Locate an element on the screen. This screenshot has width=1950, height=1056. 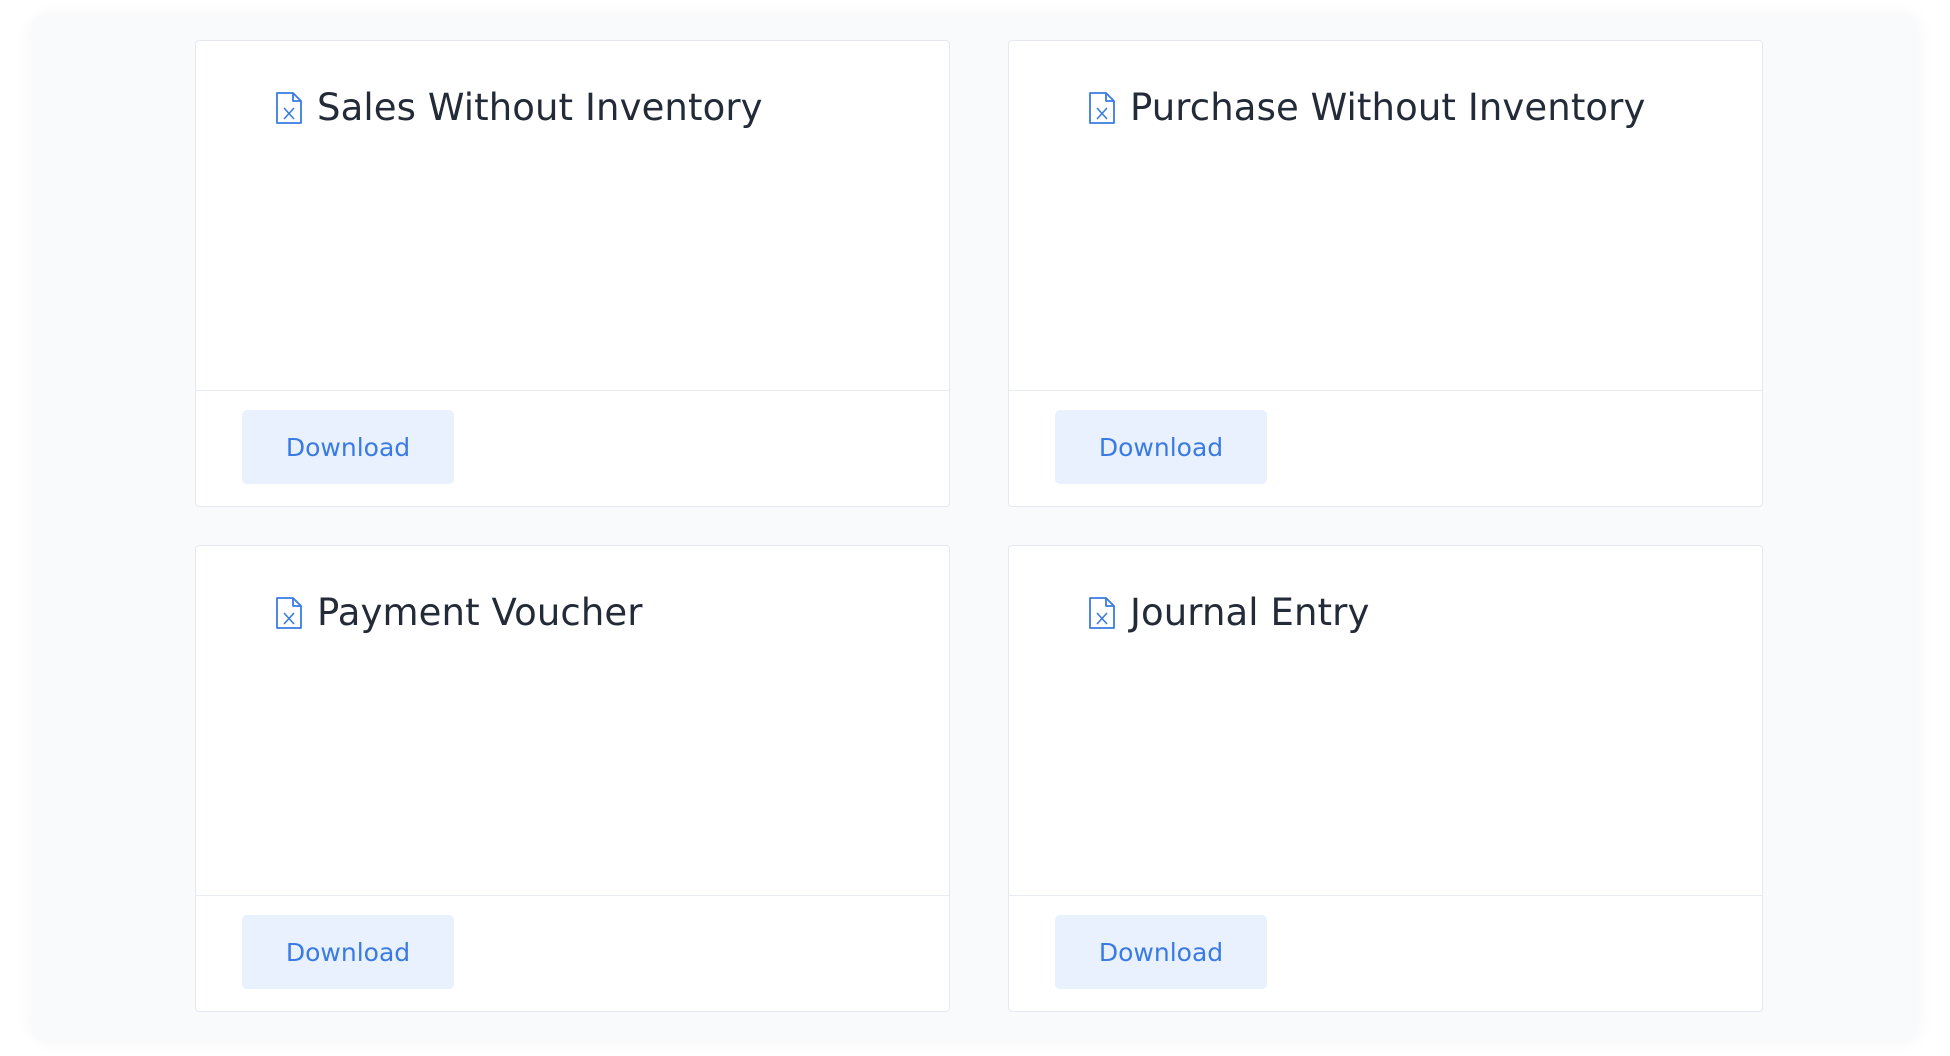
card-title-text: Purchase Without Inventory is located at coordinates (1388, 107).